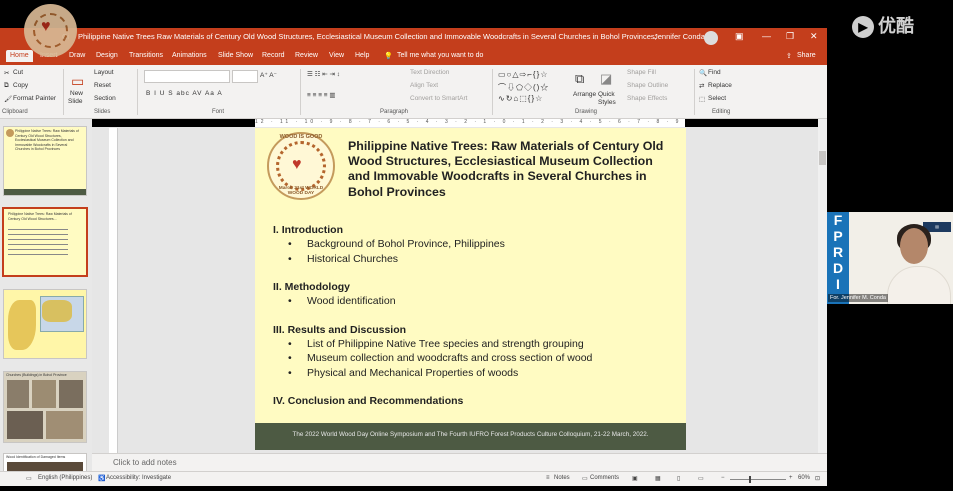 This screenshot has width=953, height=491. I want to click on font-name-dropdown, so click(187, 76).